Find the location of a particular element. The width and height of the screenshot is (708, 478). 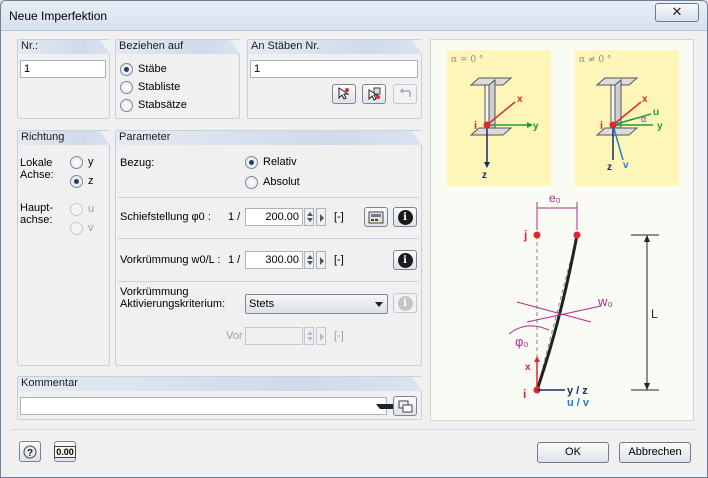

ok-button: OK is located at coordinates (573, 452).